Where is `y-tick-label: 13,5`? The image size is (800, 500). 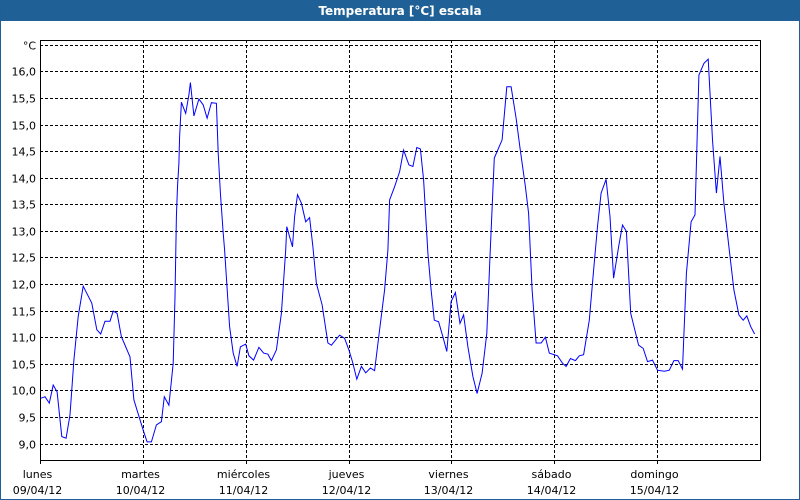
y-tick-label: 13,5 is located at coordinates (24, 205).